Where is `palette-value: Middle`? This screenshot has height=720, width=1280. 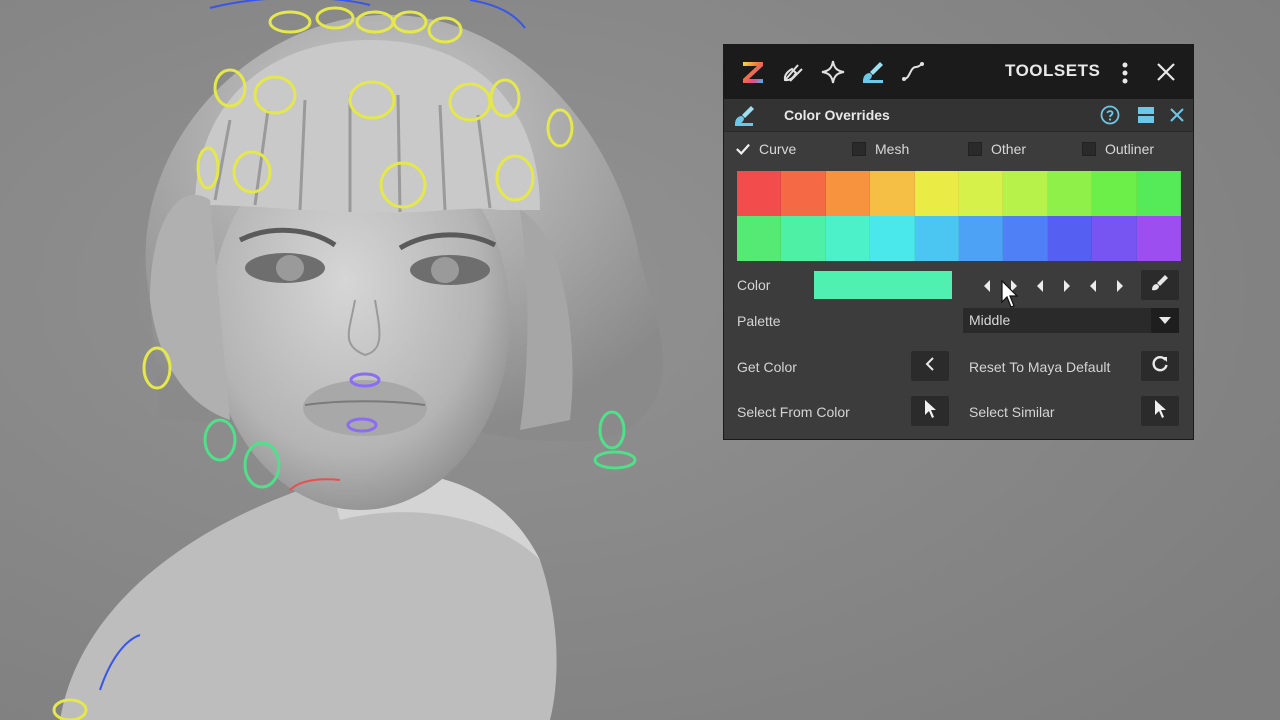 palette-value: Middle is located at coordinates (990, 320).